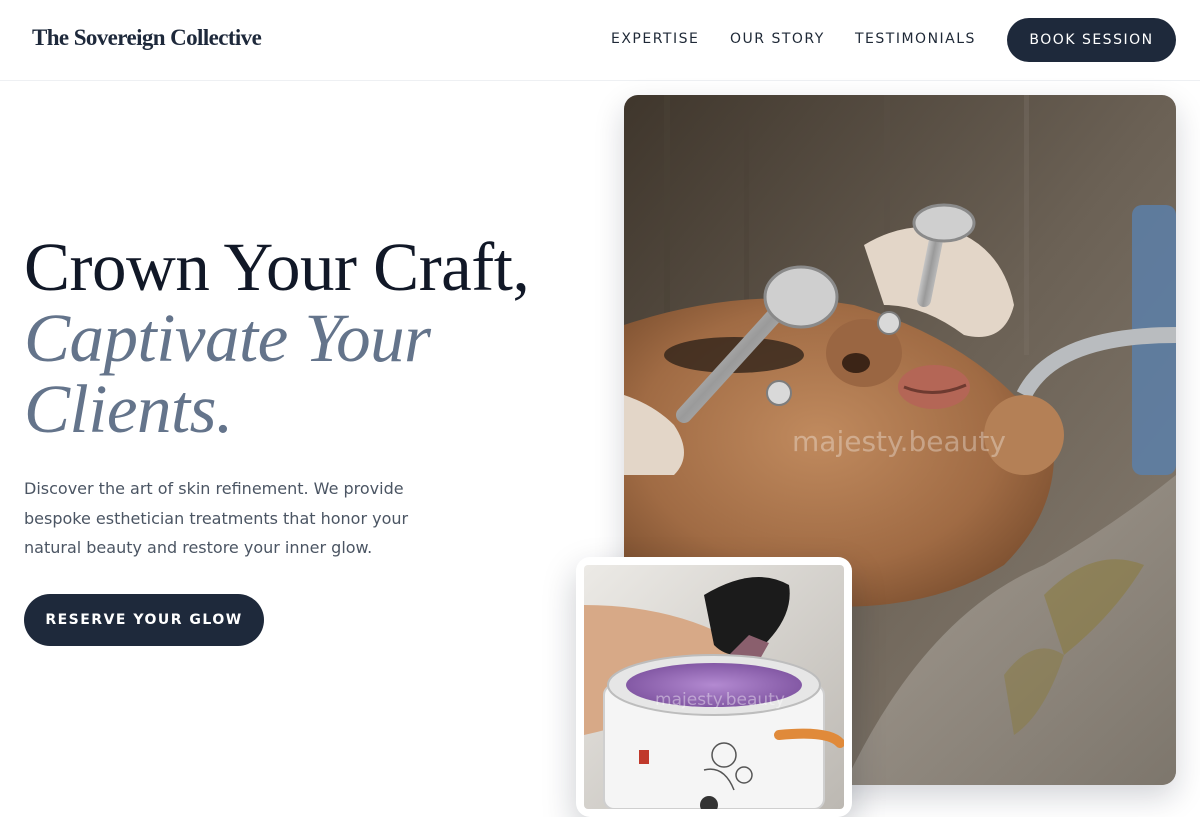 The image size is (1200, 817). I want to click on small-photo-watermark: majesty.beauty, so click(720, 700).